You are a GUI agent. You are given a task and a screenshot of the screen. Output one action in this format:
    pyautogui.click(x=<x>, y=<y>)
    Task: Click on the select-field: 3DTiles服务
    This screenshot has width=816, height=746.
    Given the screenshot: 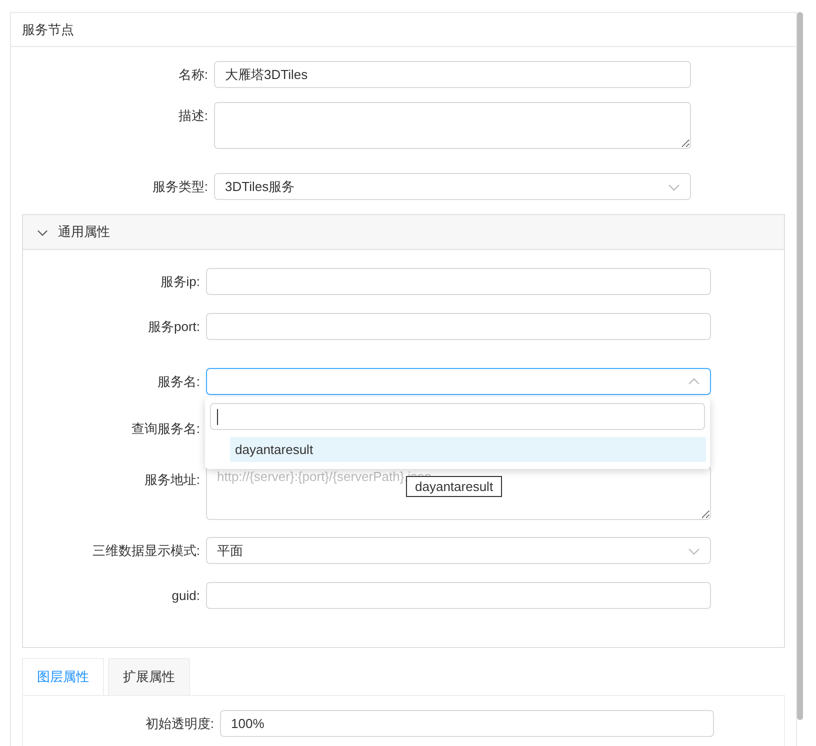 What is the action you would take?
    pyautogui.click(x=452, y=186)
    